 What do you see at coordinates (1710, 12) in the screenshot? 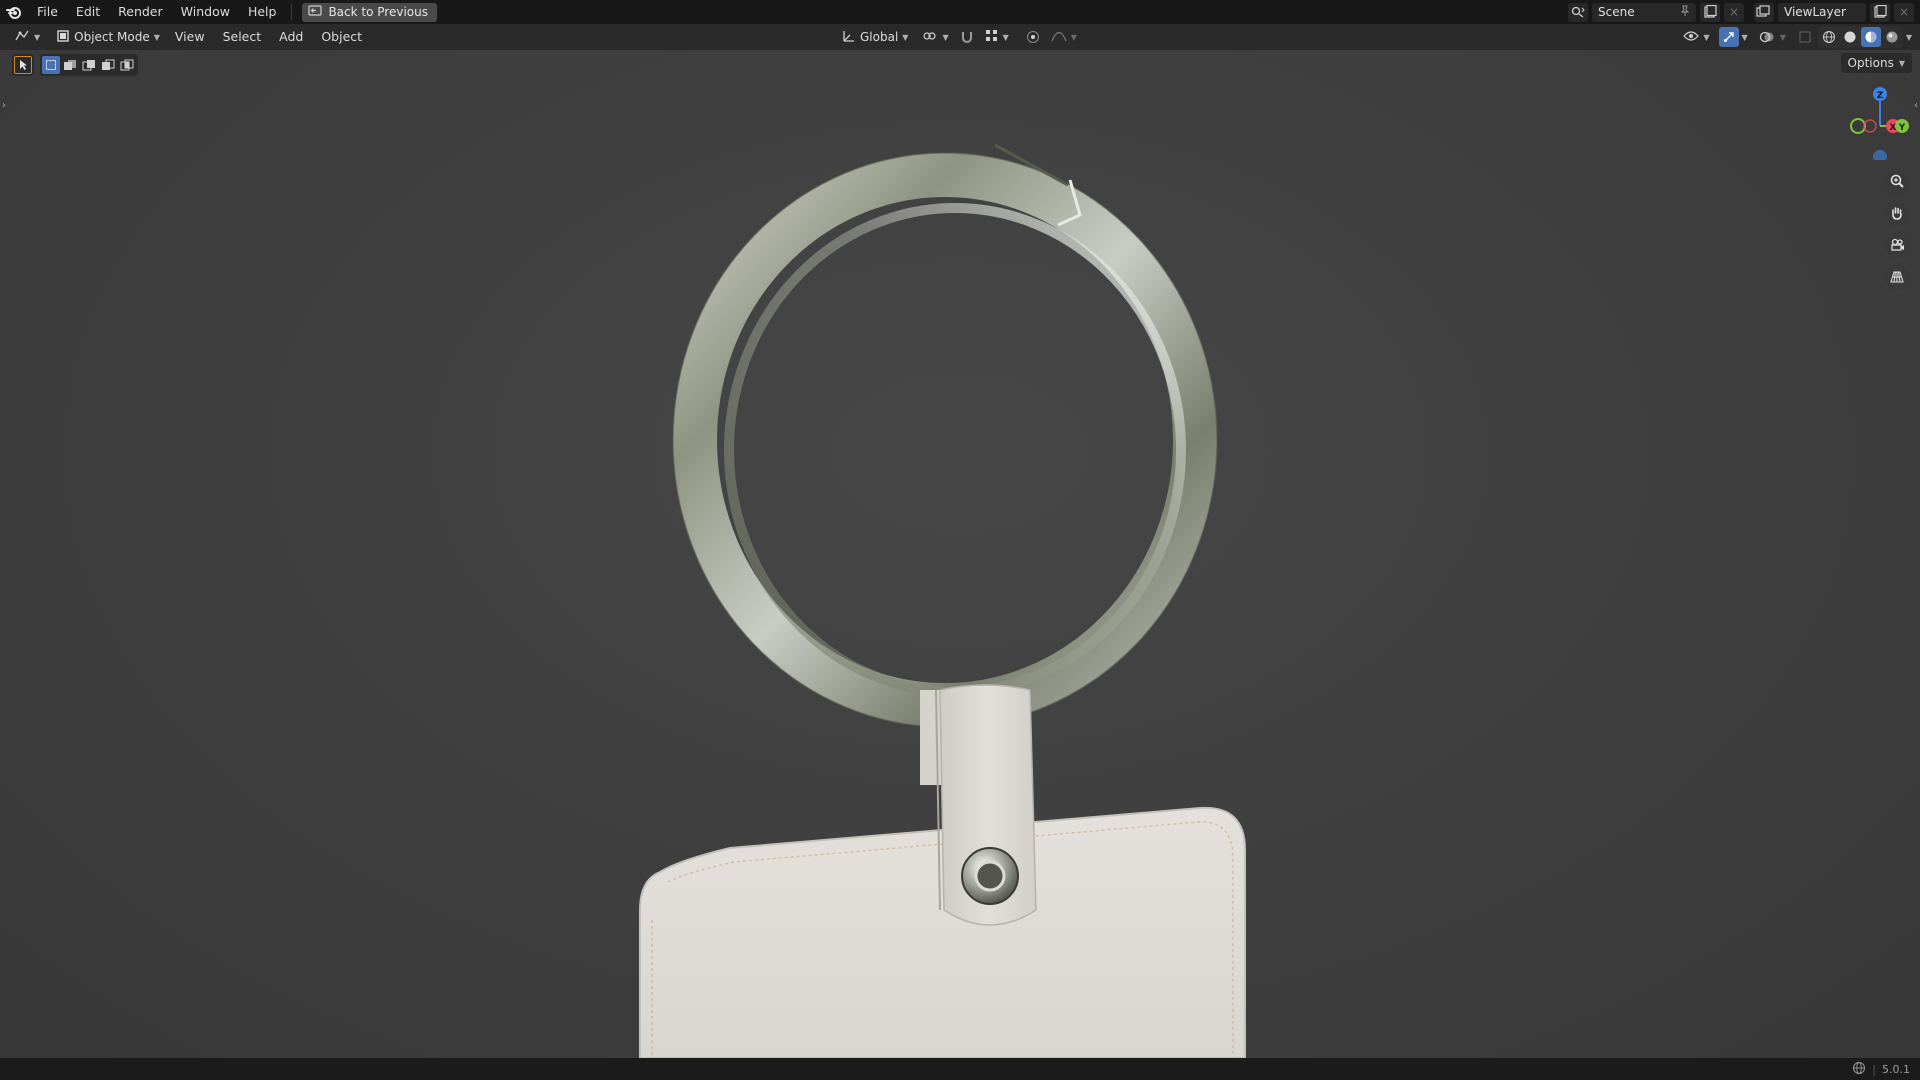
I see `new-scene-icon` at bounding box center [1710, 12].